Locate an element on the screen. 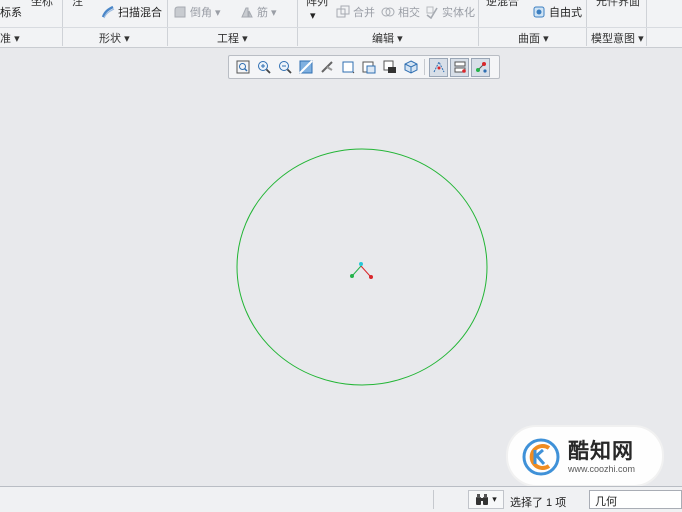 The width and height of the screenshot is (682, 512). group-surfaces-label: 曲面 is located at coordinates (529, 39).